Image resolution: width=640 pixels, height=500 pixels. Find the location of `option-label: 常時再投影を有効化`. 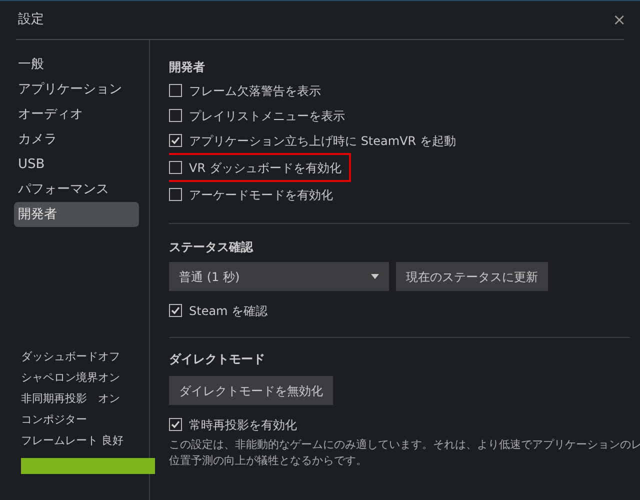

option-label: 常時再投影を有効化 is located at coordinates (243, 425).